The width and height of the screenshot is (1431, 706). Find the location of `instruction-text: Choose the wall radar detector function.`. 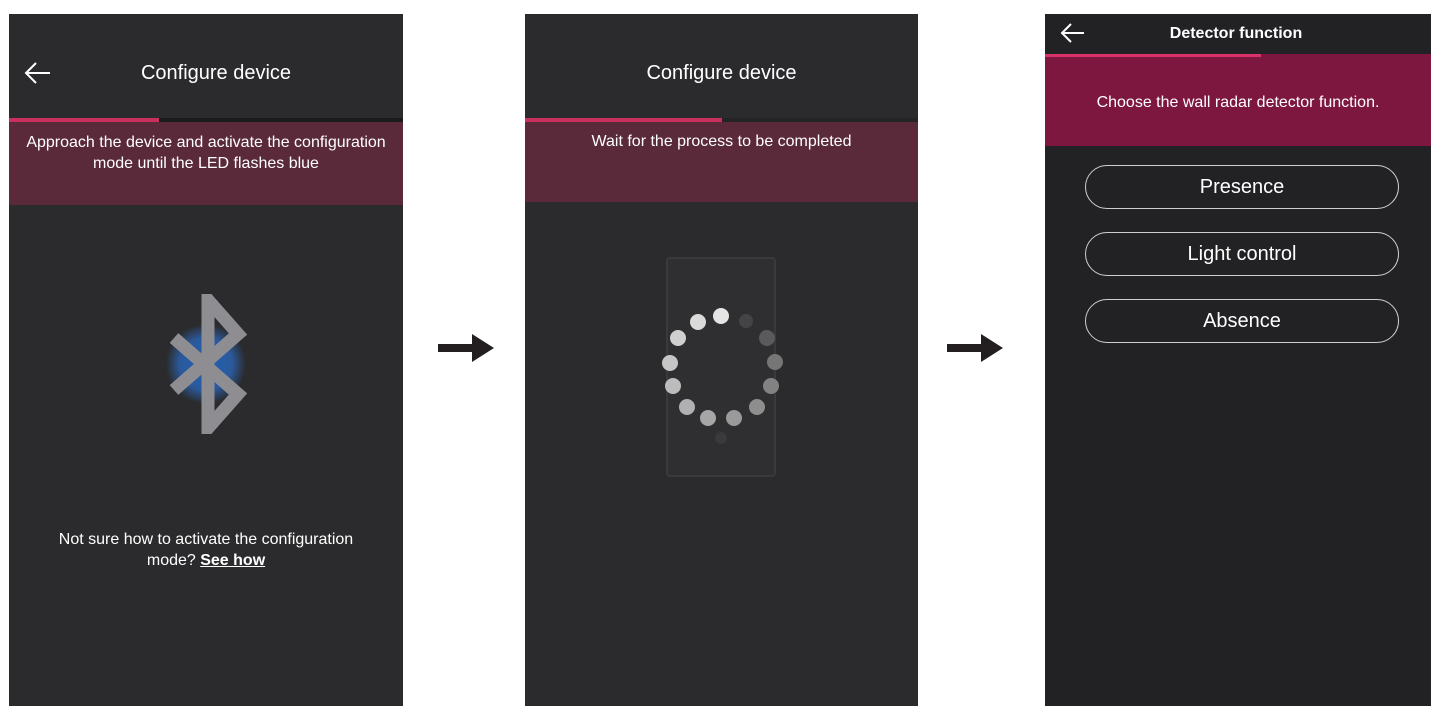

instruction-text: Choose the wall radar detector function. is located at coordinates (1238, 102).